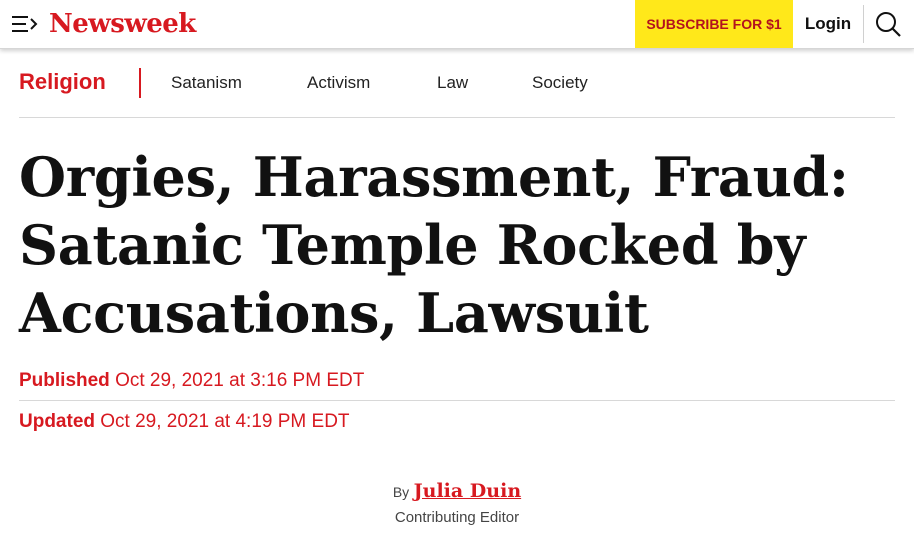 The image size is (914, 533). Describe the element at coordinates (560, 83) in the screenshot. I see `nav-link-society: Society` at that location.